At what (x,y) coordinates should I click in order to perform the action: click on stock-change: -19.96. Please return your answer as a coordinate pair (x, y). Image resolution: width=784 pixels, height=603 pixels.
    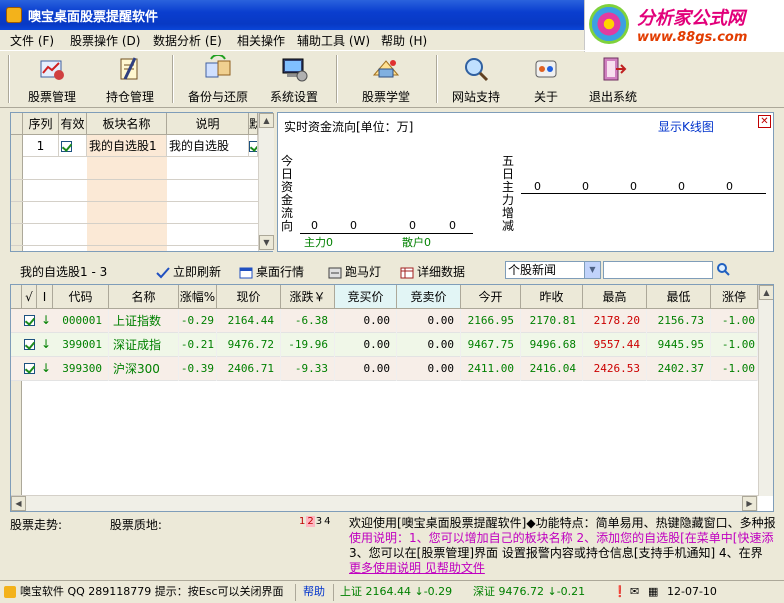
    Looking at the image, I should click on (308, 345).